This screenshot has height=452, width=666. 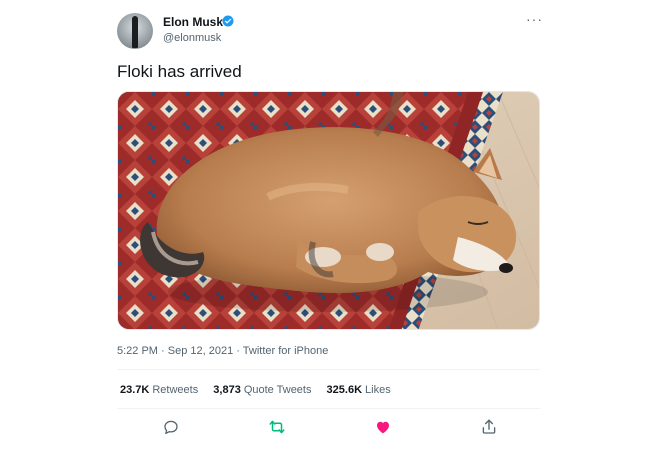 What do you see at coordinates (193, 22) in the screenshot?
I see `author-name: Elon Musk` at bounding box center [193, 22].